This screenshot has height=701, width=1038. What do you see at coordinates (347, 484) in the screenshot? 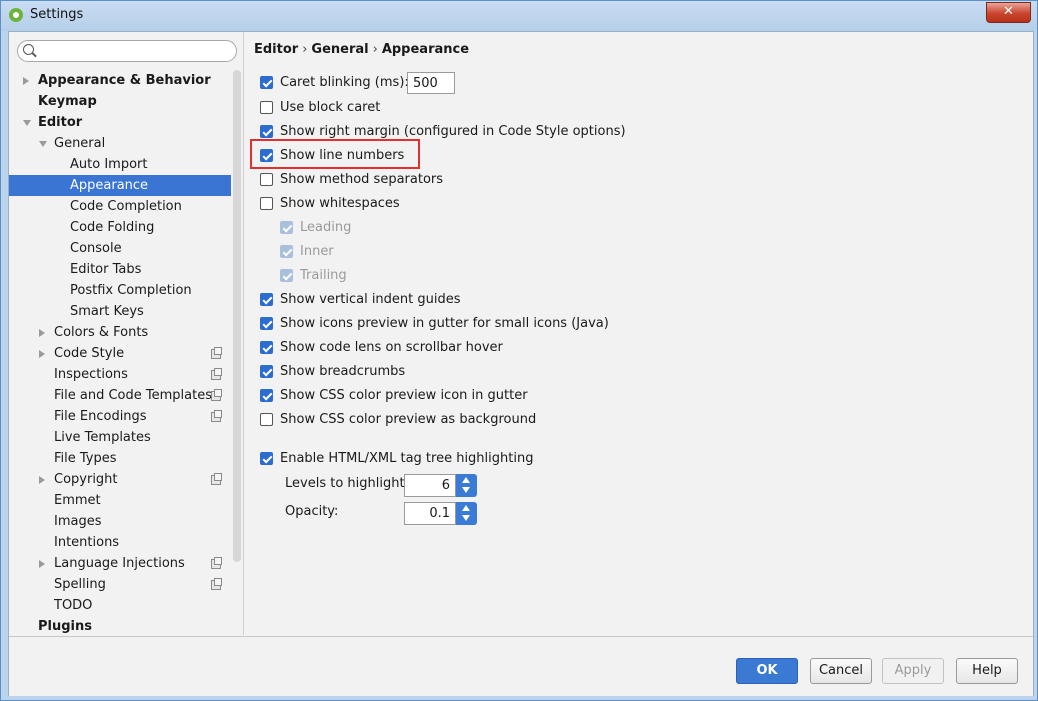
I see `levels-option: Levels to highlight:` at bounding box center [347, 484].